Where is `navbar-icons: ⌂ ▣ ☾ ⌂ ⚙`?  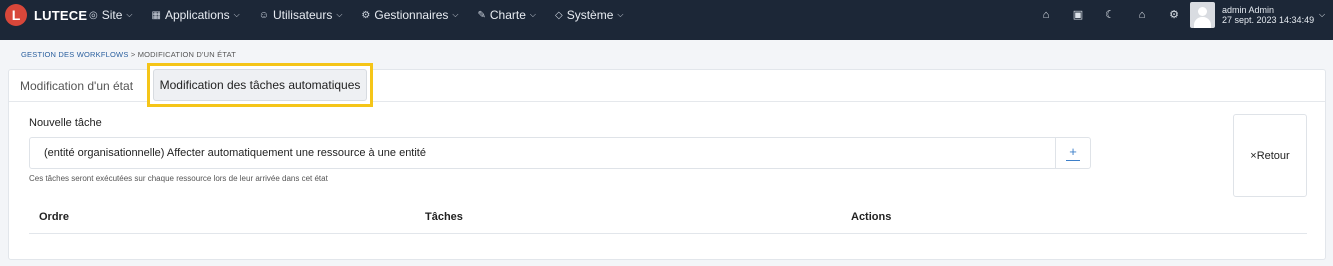
navbar-icons: ⌂ ▣ ☾ ⌂ ⚙ is located at coordinates (1110, 15).